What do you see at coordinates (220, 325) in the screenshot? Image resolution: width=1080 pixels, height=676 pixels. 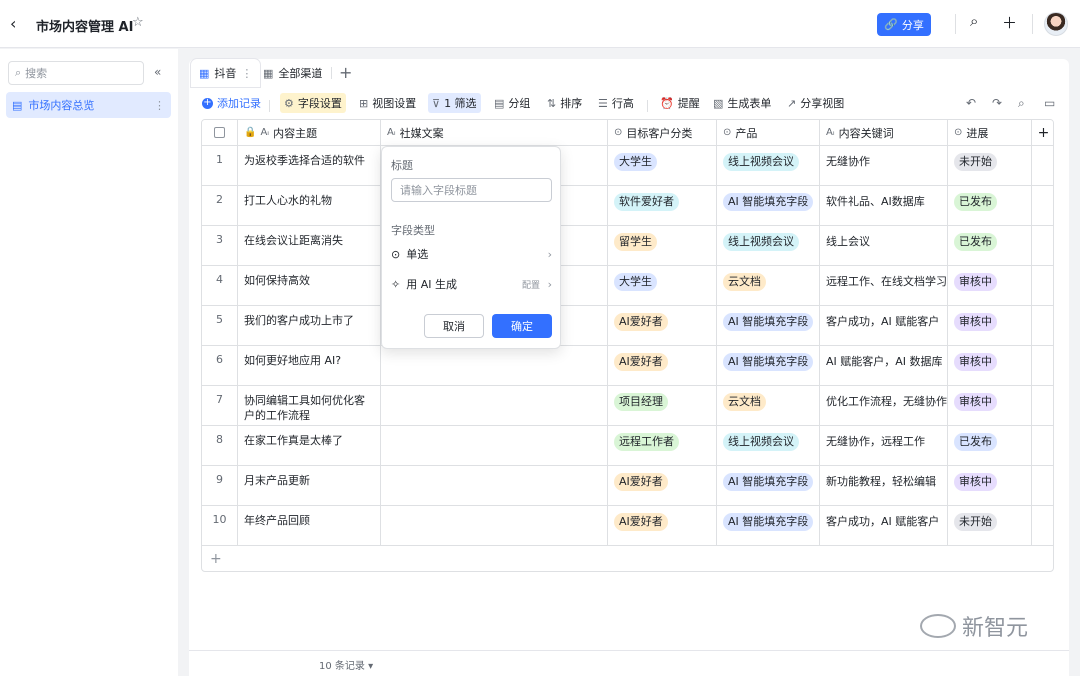 I see `table-cell-num: 5` at bounding box center [220, 325].